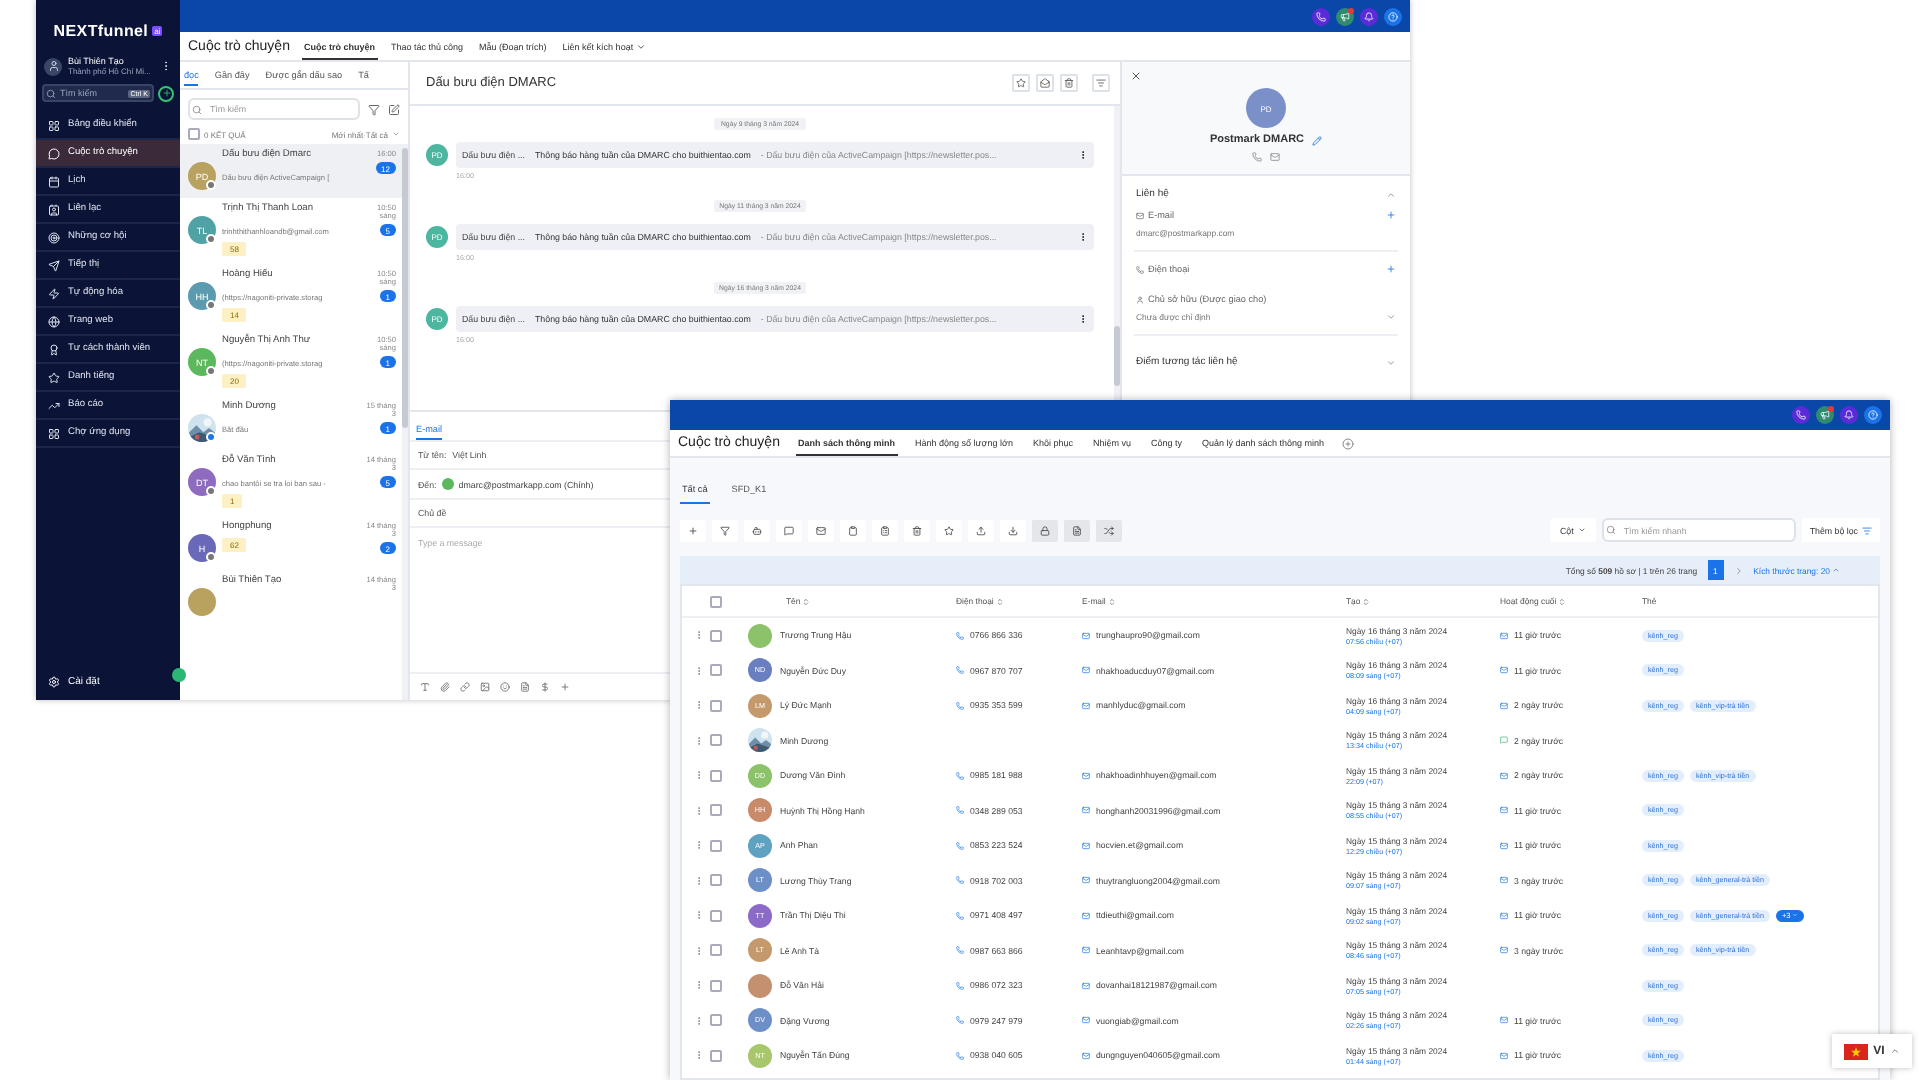  Describe the element at coordinates (545, 687) in the screenshot. I see `dollar-icon` at that location.